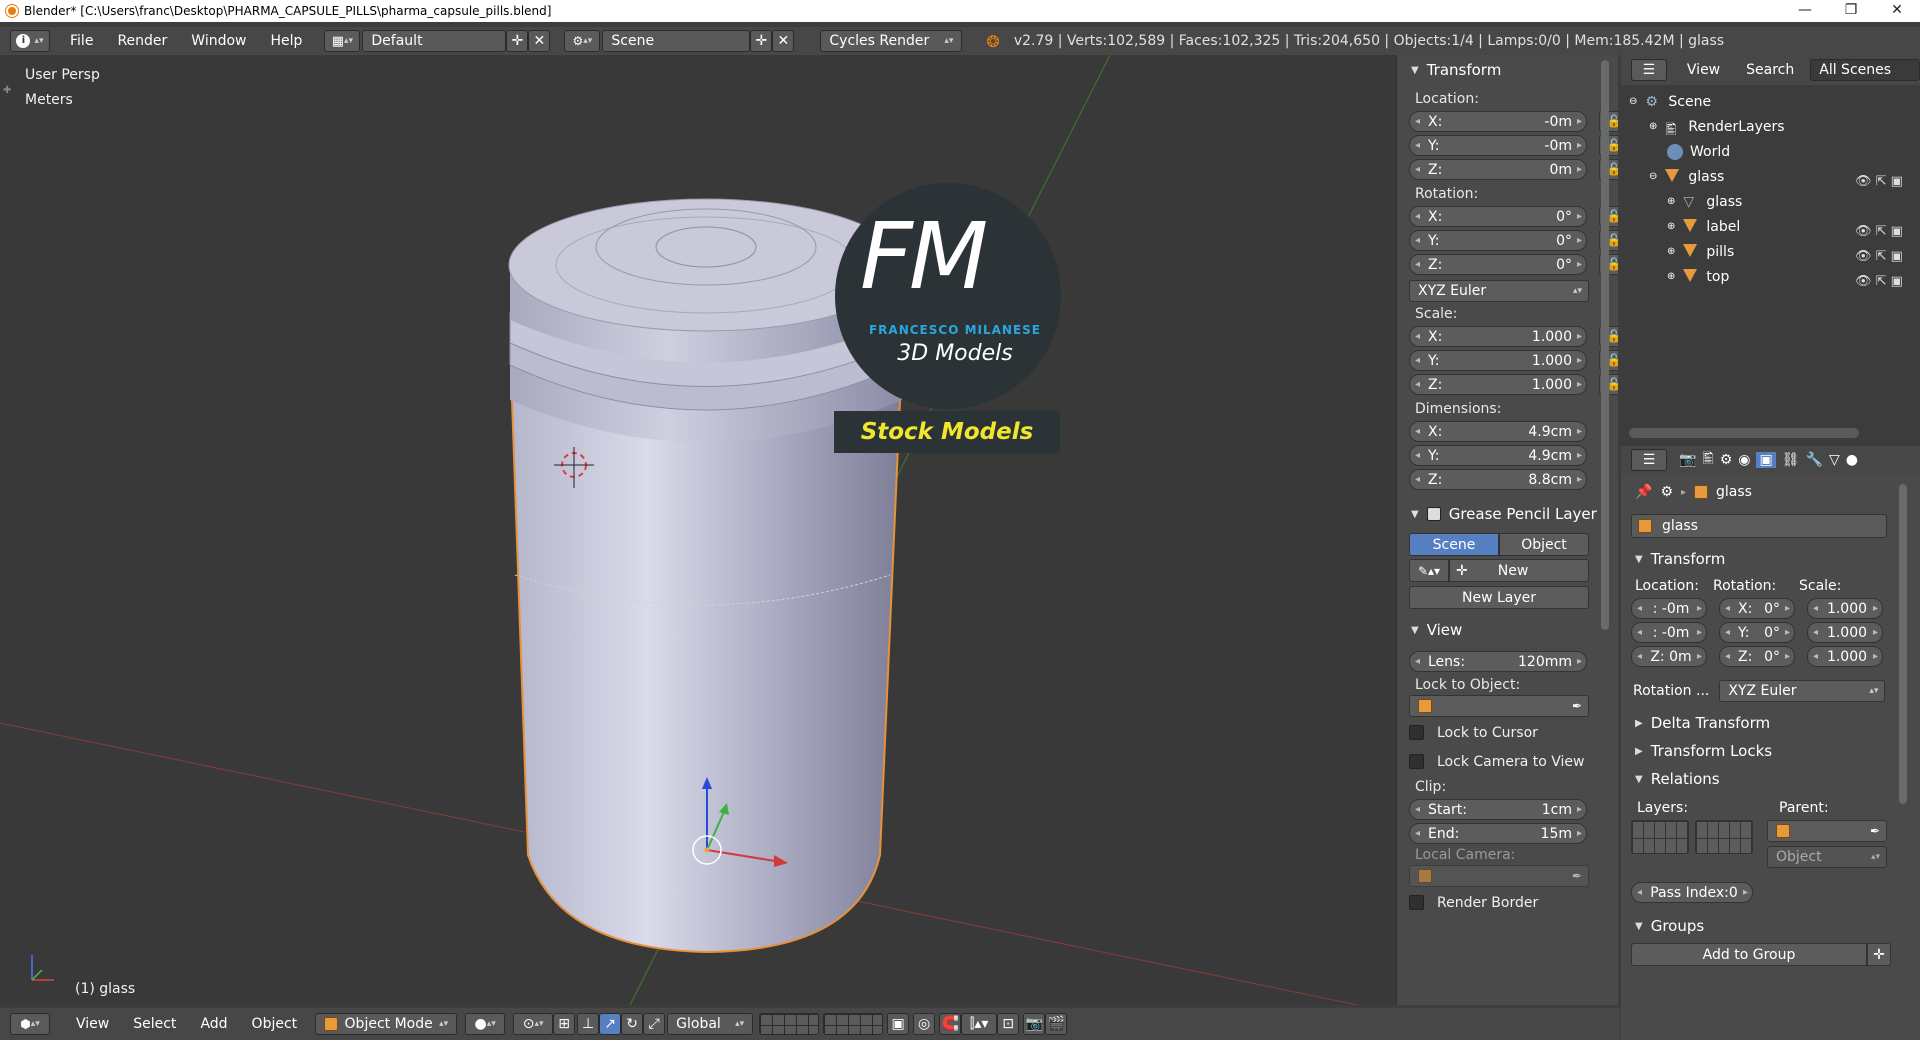 The image size is (1920, 1040). What do you see at coordinates (891, 41) in the screenshot?
I see `render-engine-dropdown: Cycles Render ▴▾` at bounding box center [891, 41].